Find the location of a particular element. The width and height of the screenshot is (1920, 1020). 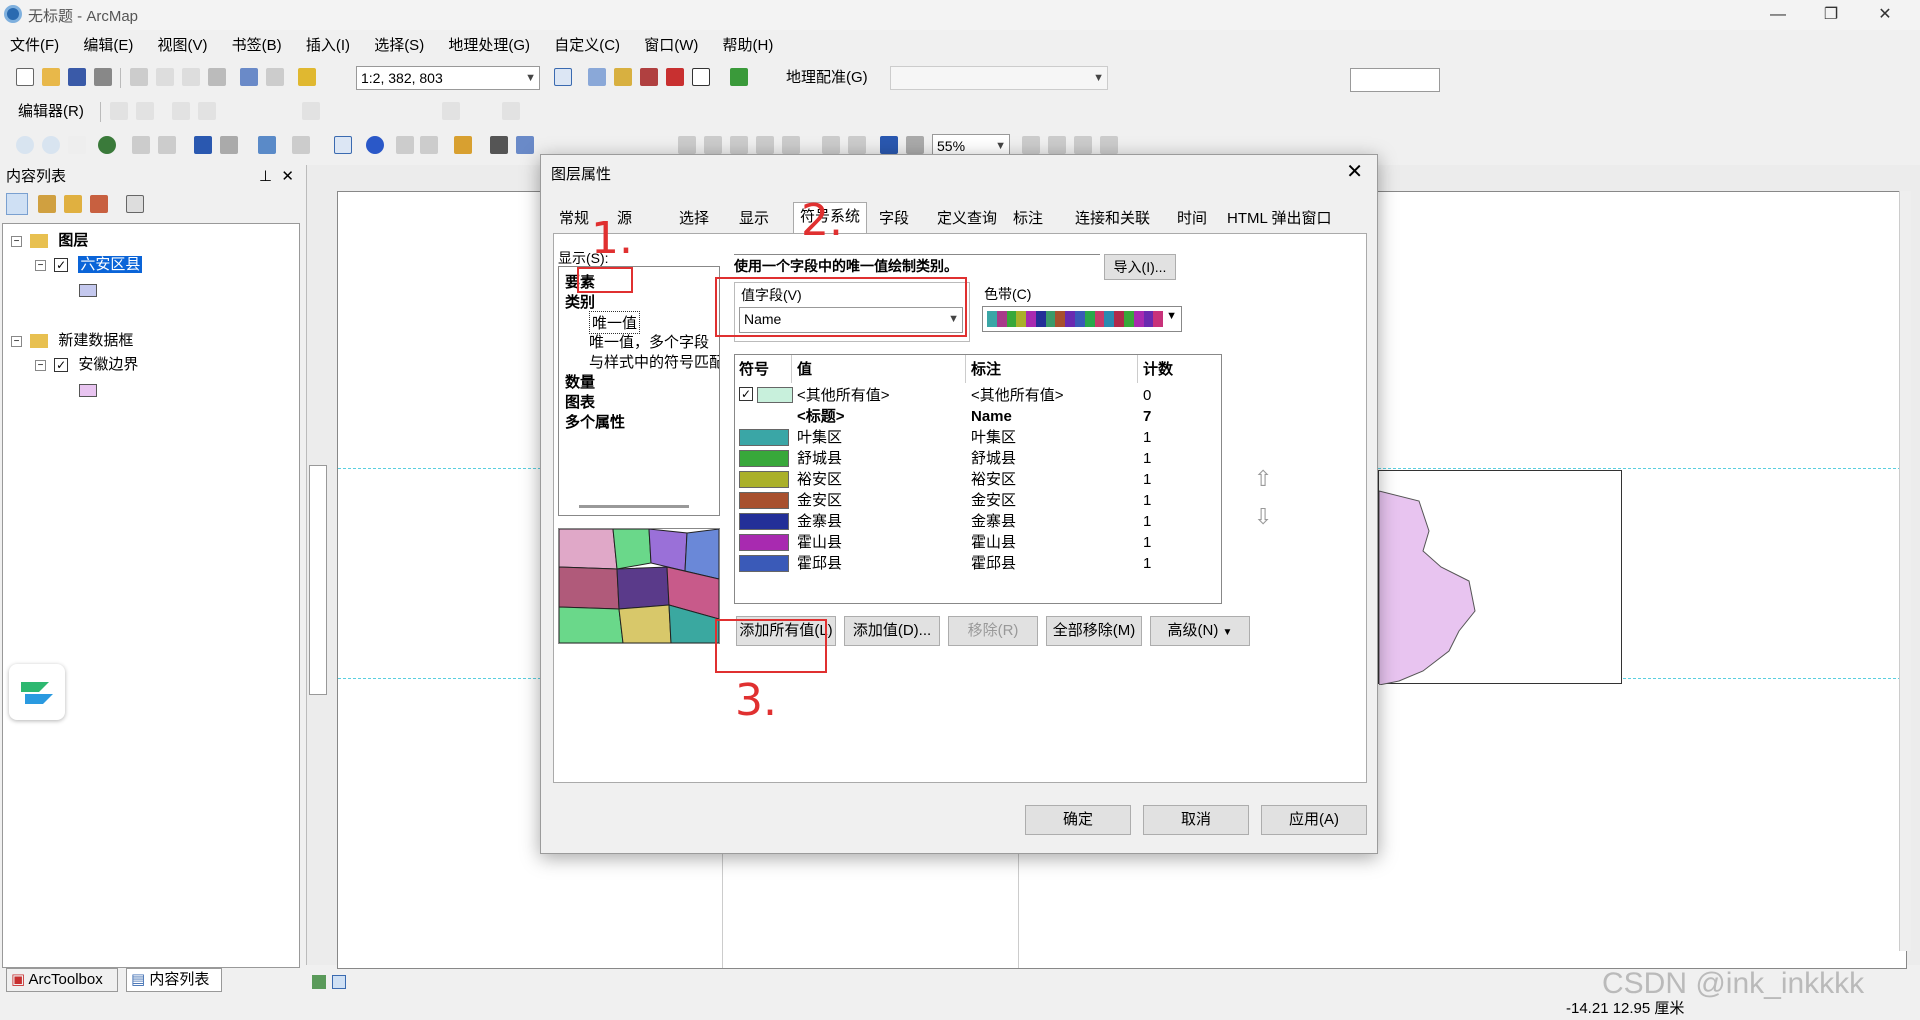

table-row: 裕安区 裕安区 1 is located at coordinates (980, 479).